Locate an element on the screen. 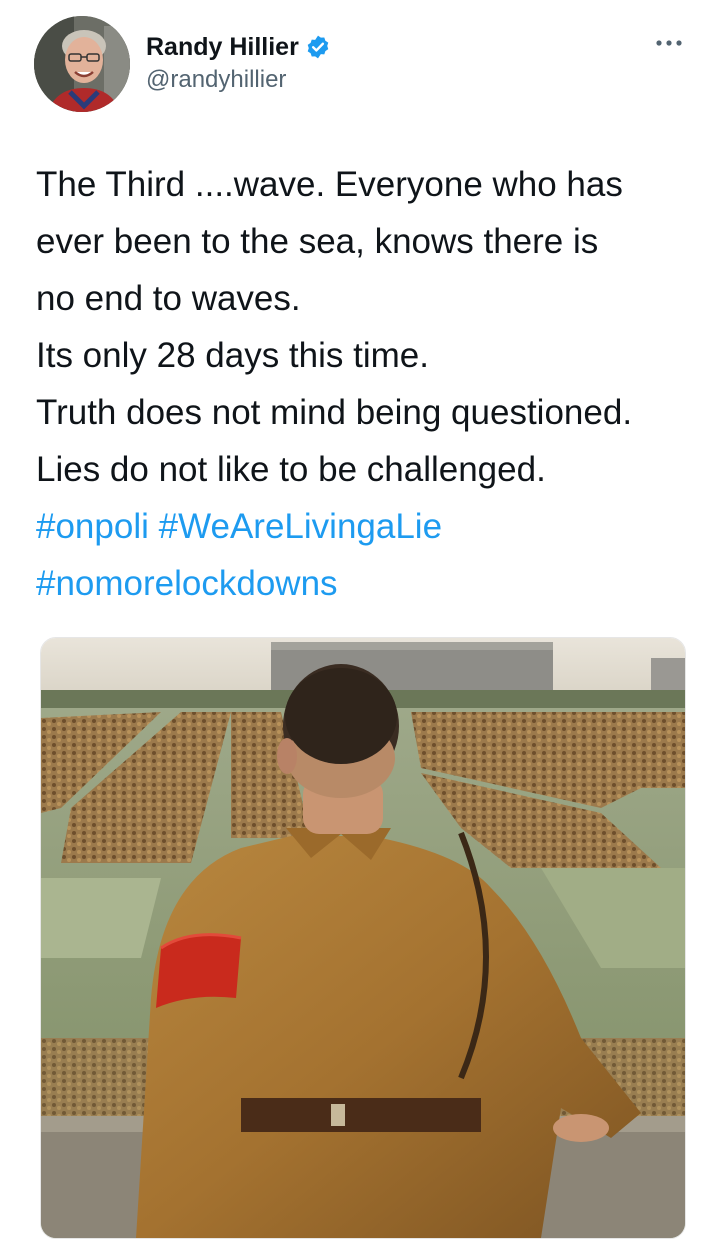 Image resolution: width=721 pixels, height=1239 pixels. tweet-line: Lies do not like to be challenged. is located at coordinates (291, 469).